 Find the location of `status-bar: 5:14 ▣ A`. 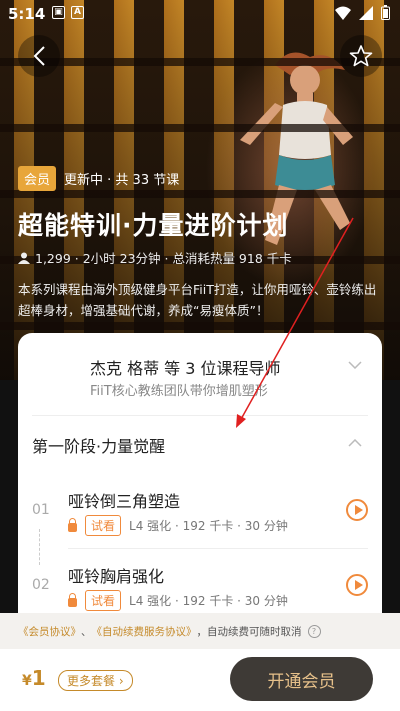

status-bar: 5:14 ▣ A is located at coordinates (200, 14).